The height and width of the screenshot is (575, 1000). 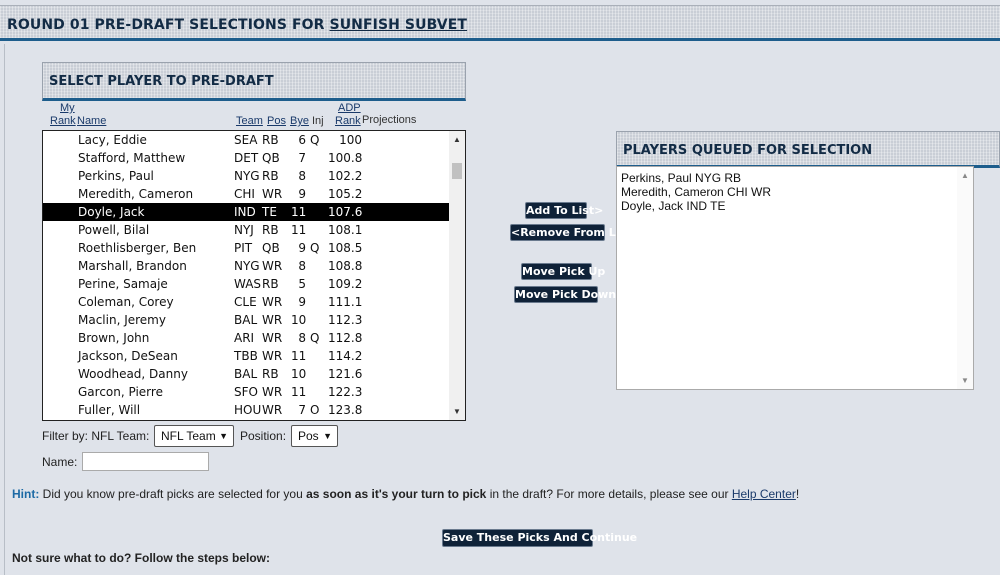 I want to click on nfl-team-select: NFL Team ▼, so click(x=194, y=436).